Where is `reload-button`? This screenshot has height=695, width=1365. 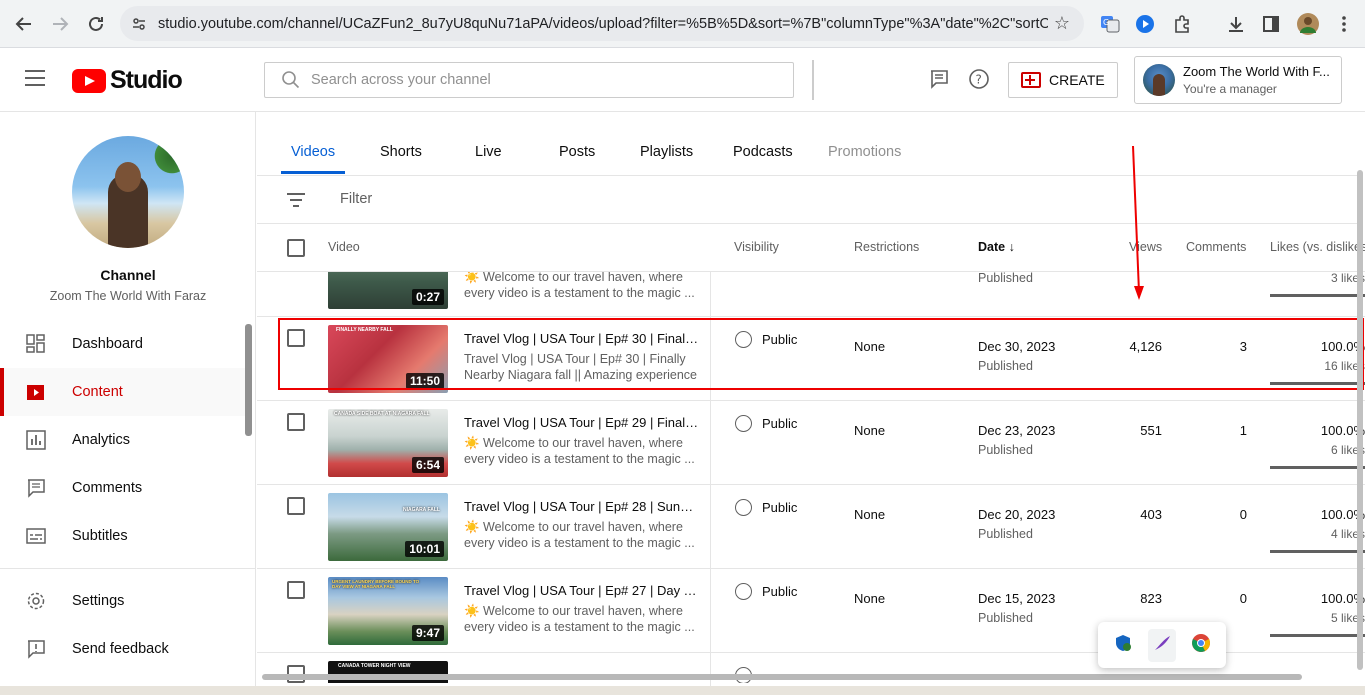
reload-button is located at coordinates (96, 24).